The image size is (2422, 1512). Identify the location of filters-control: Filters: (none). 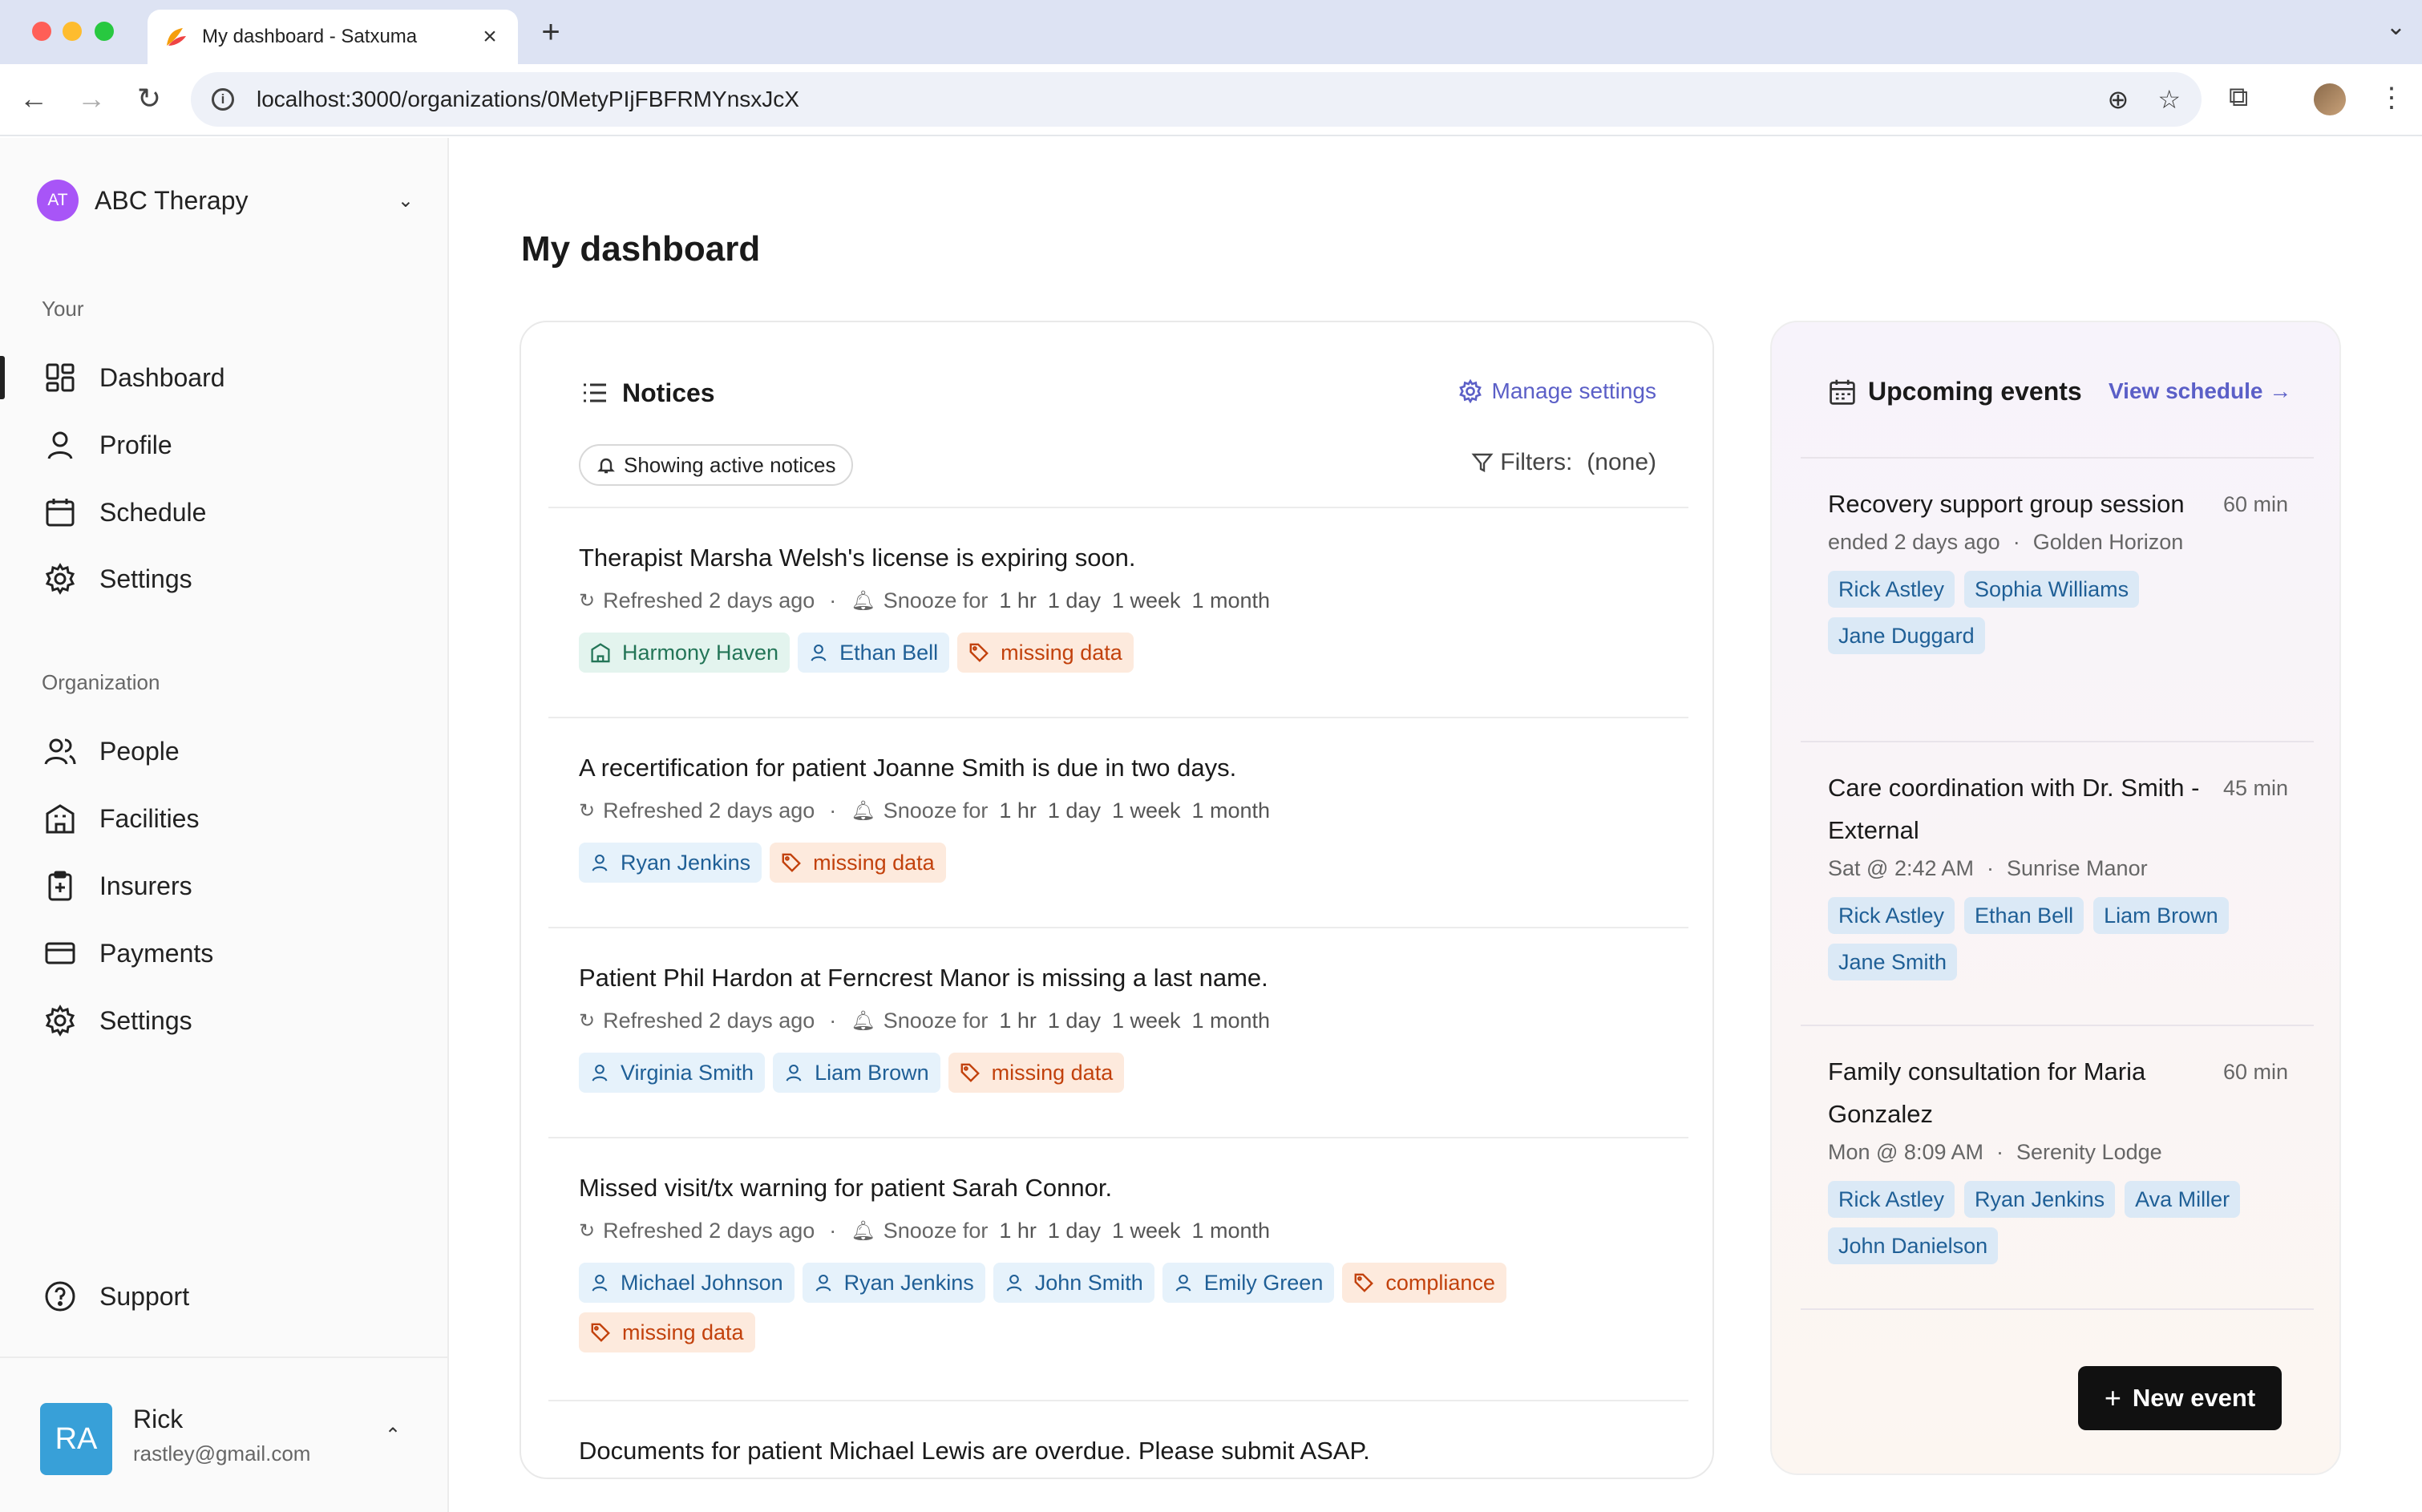
(1563, 463).